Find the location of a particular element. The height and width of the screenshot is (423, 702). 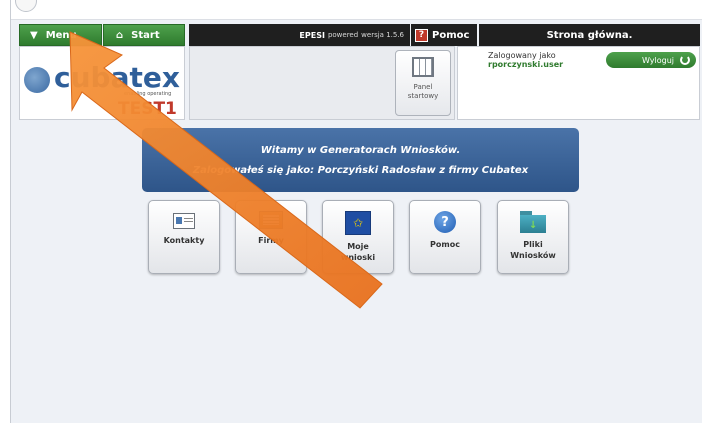

environment-label: TEST1 is located at coordinates (147, 109).